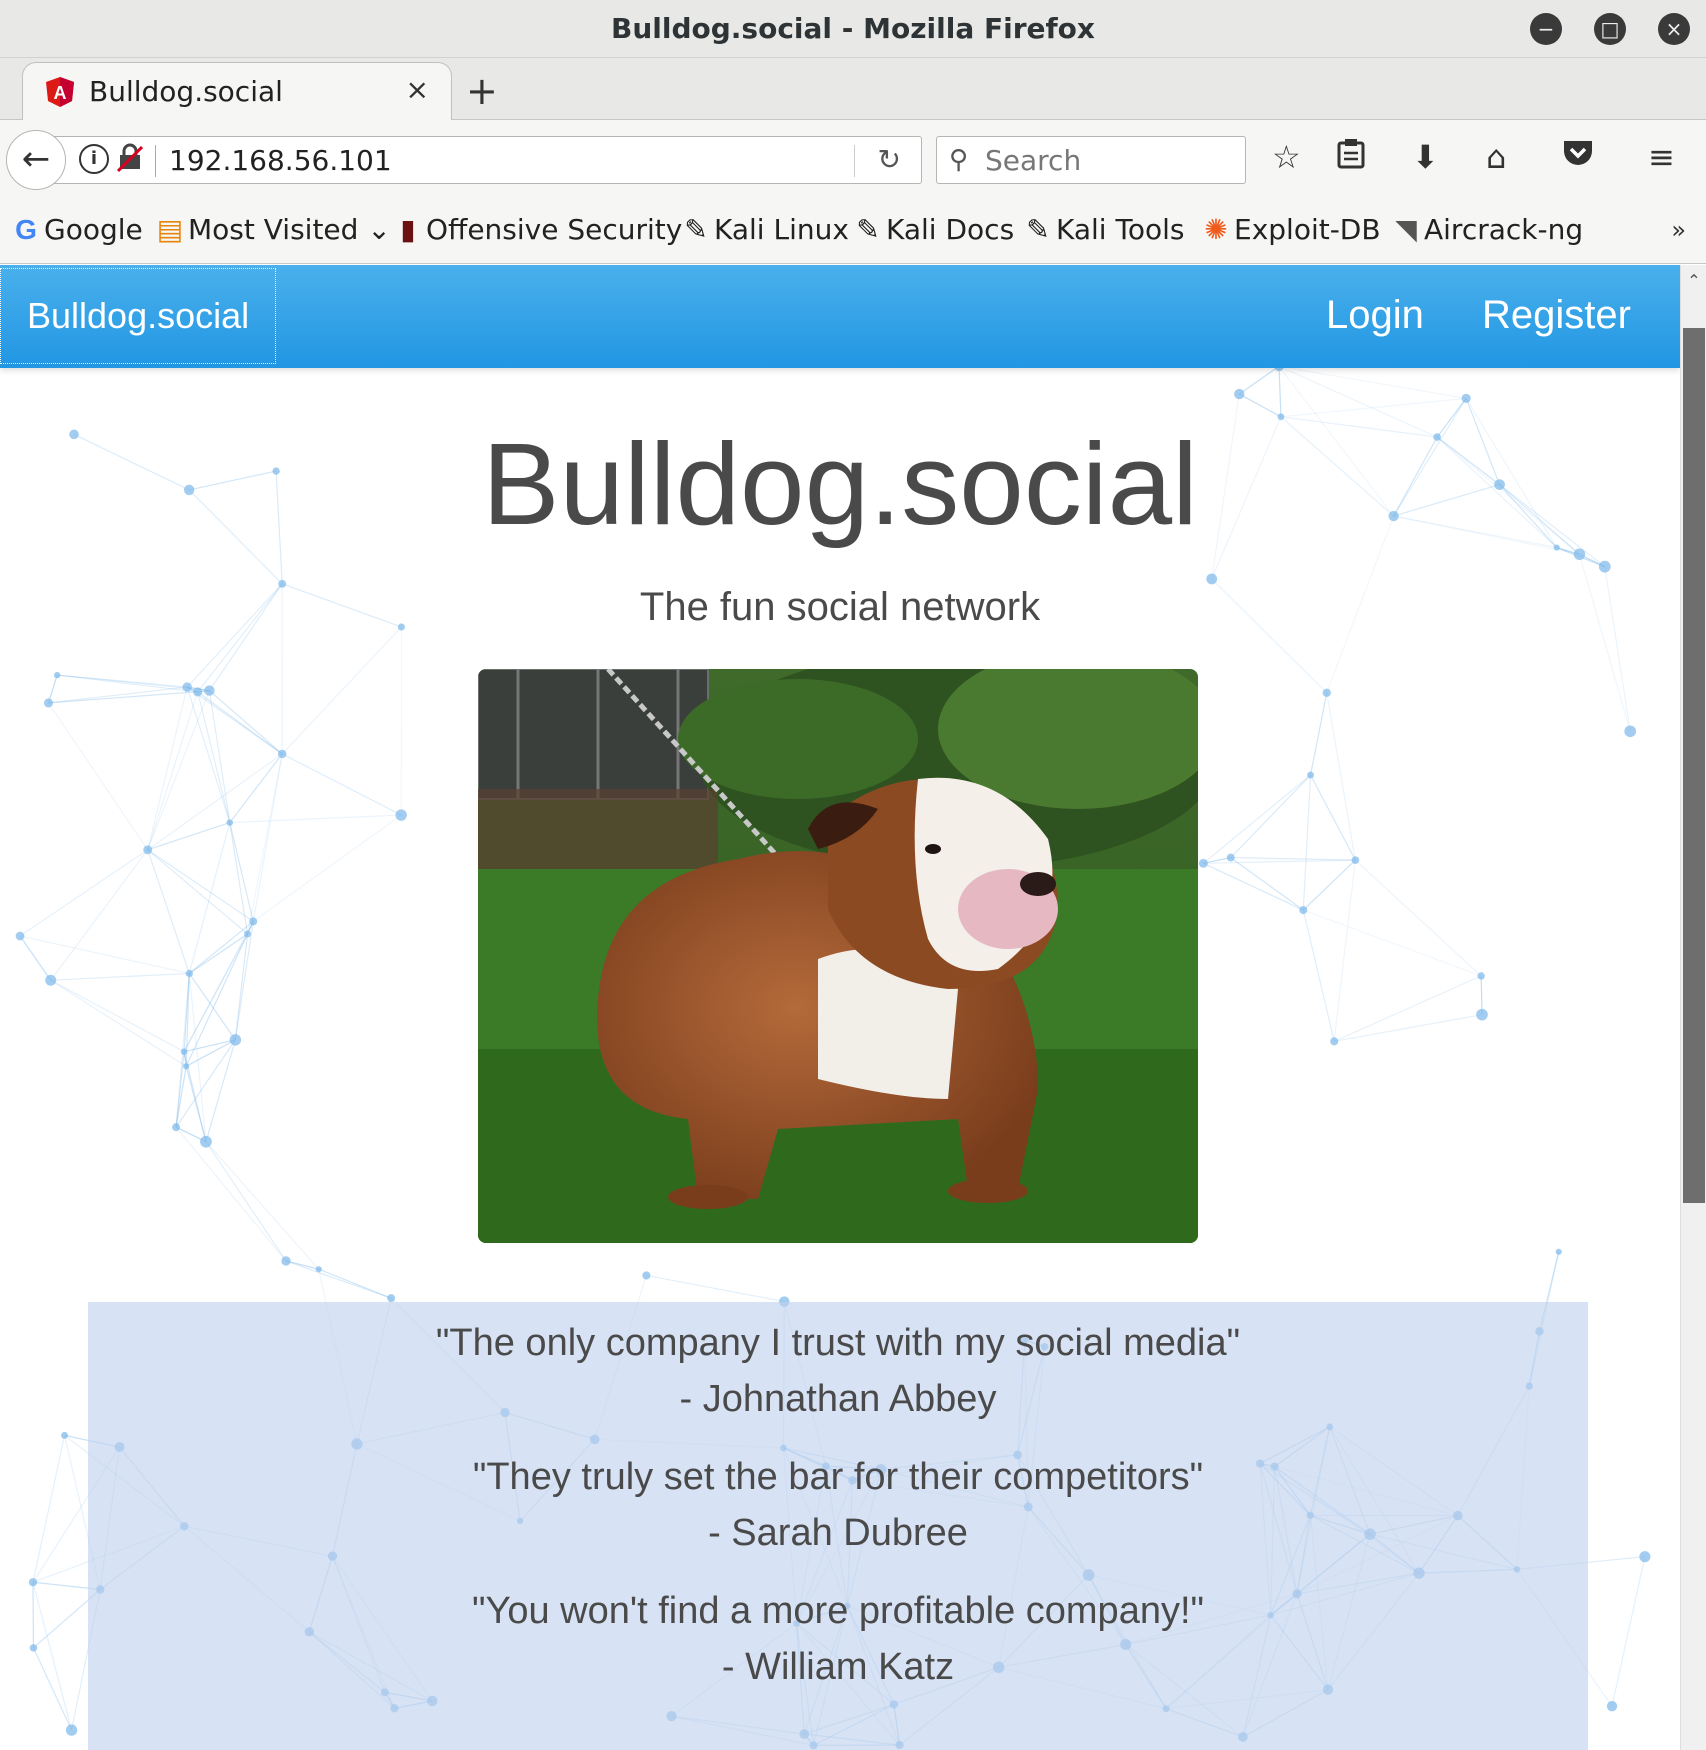  What do you see at coordinates (1286, 157) in the screenshot?
I see `bookmark-star-icon: ☆` at bounding box center [1286, 157].